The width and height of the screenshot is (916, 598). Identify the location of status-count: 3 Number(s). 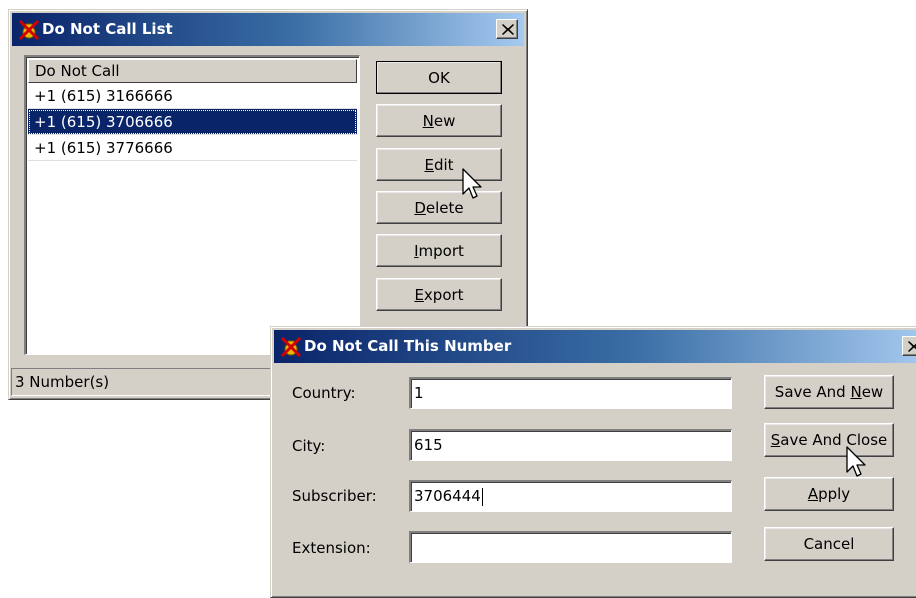
(62, 382).